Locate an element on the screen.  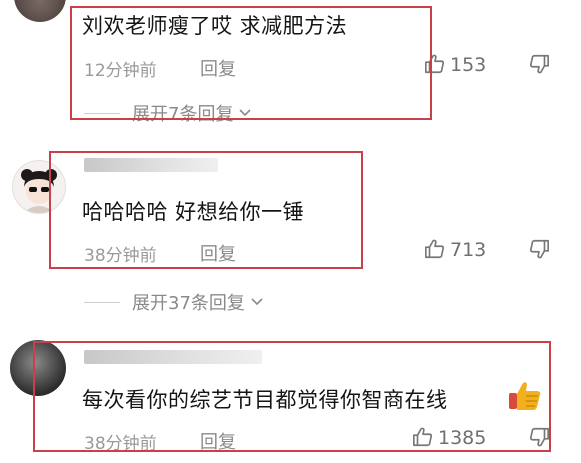
like-count: 153 is located at coordinates (468, 65).